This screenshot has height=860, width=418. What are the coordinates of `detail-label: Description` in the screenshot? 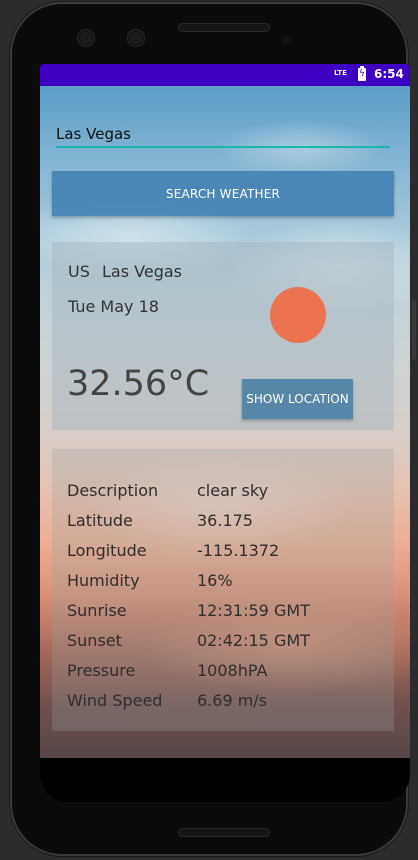 It's located at (113, 490).